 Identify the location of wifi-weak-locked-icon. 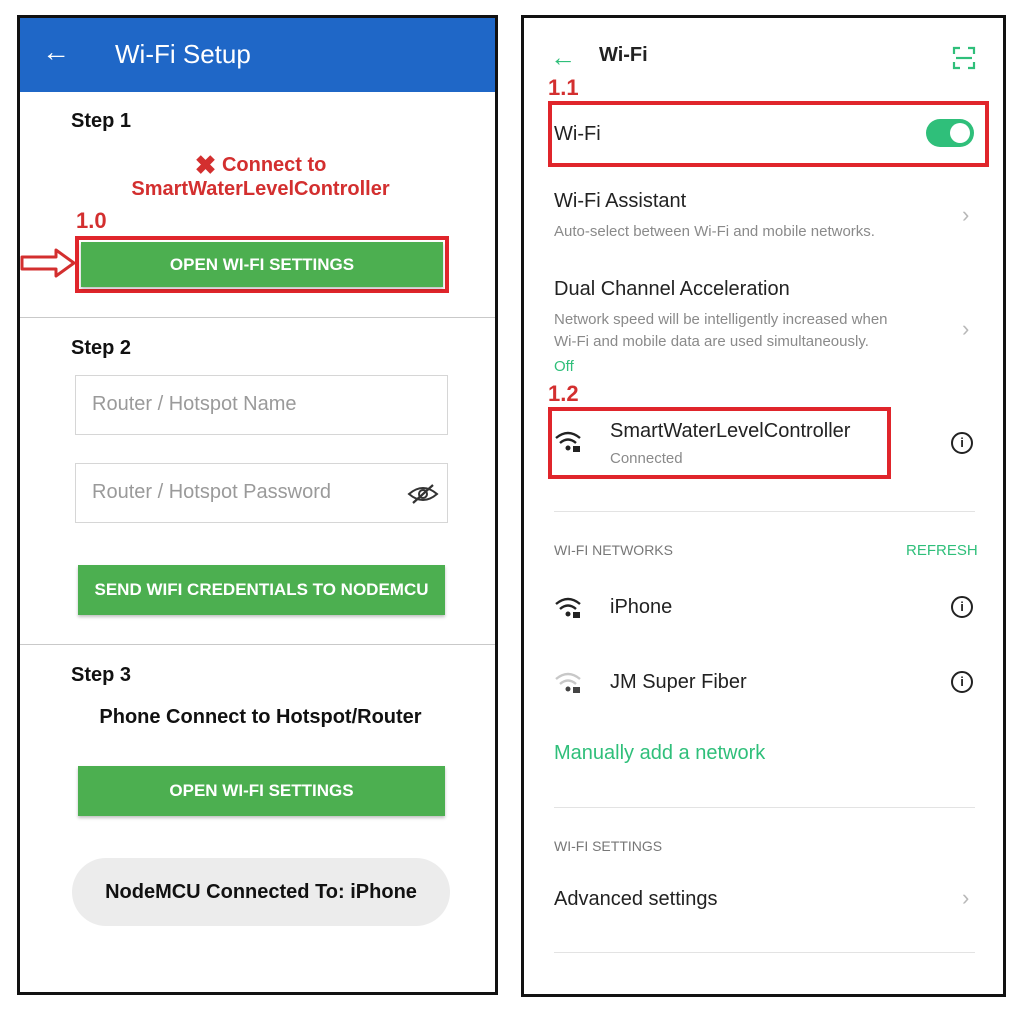
(568, 682).